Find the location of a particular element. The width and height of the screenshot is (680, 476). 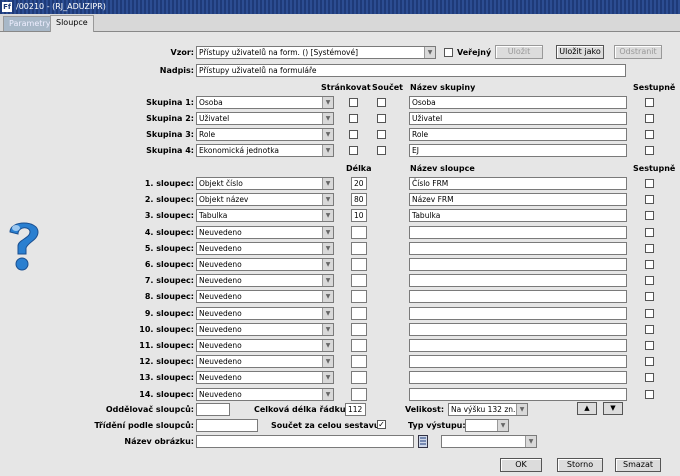

column-length-input: 20 is located at coordinates (359, 183).